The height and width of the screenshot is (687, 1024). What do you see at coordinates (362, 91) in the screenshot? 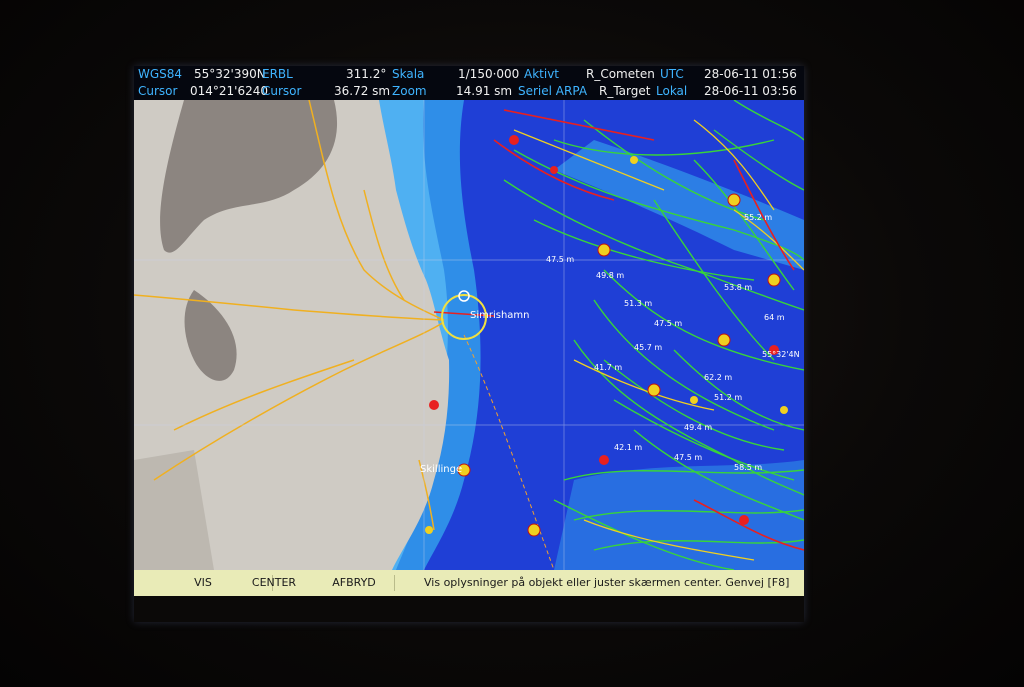
I see `erbl-distance: 36.72 sm` at bounding box center [362, 91].